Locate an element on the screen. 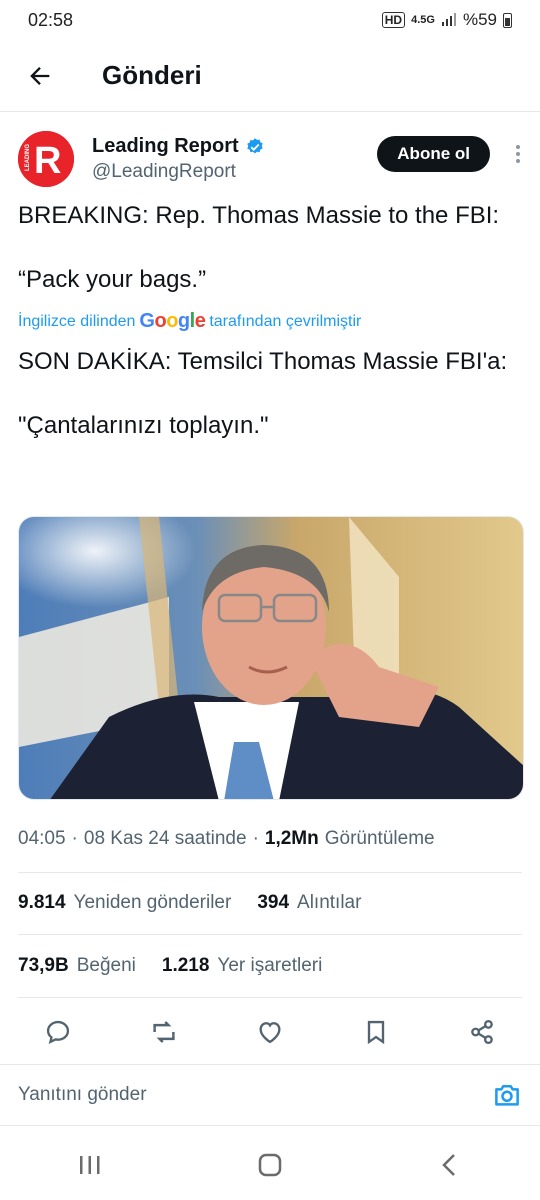 Image resolution: width=540 pixels, height=1200 pixels. quotes-label: Alıntılar is located at coordinates (329, 903).